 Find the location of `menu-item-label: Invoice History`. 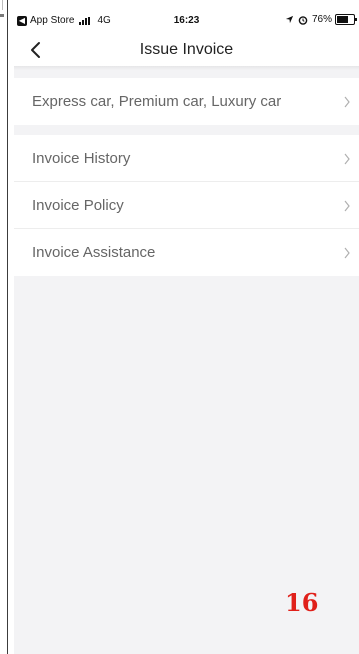

menu-item-label: Invoice History is located at coordinates (81, 158).